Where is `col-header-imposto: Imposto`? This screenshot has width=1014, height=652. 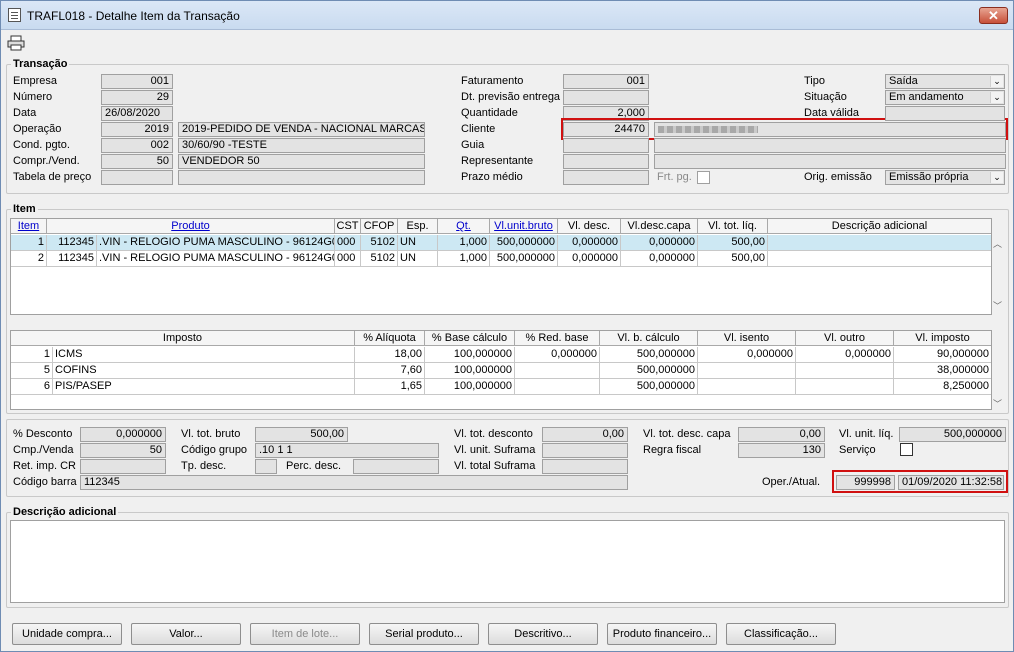 col-header-imposto: Imposto is located at coordinates (183, 338).